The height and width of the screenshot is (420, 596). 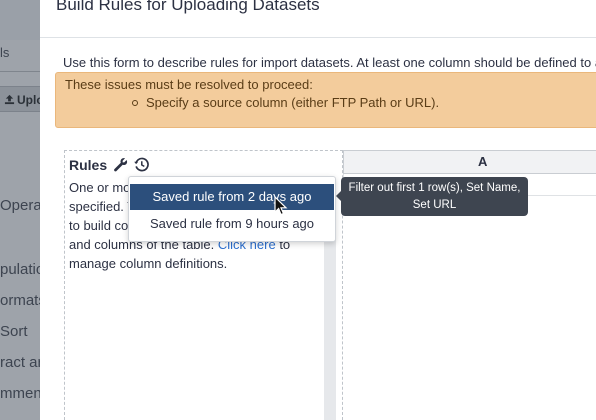 I want to click on saved-rule-item-1: Saved rule from 2 days ago, so click(x=232, y=197).